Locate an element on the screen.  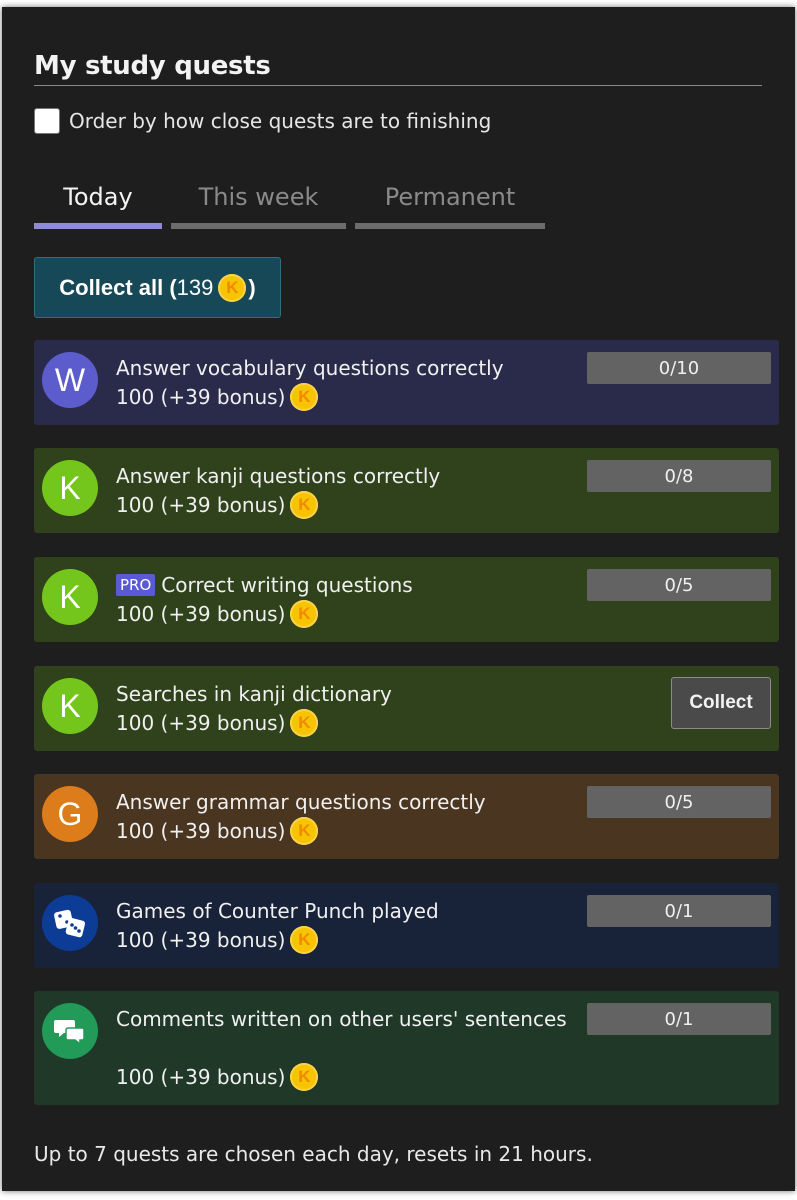
quest-title-text: Correct writing questions is located at coordinates (287, 585).